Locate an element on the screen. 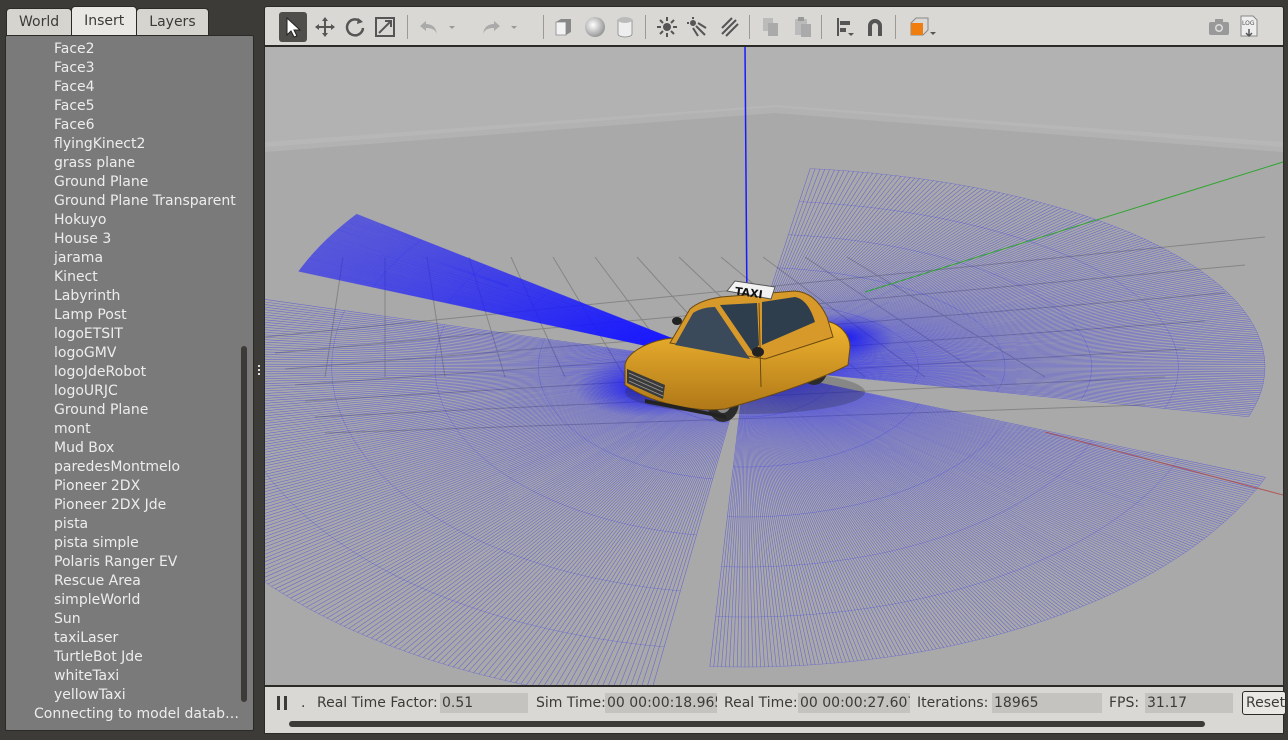 The height and width of the screenshot is (740, 1288). model-list-item: Sun is located at coordinates (124, 619).